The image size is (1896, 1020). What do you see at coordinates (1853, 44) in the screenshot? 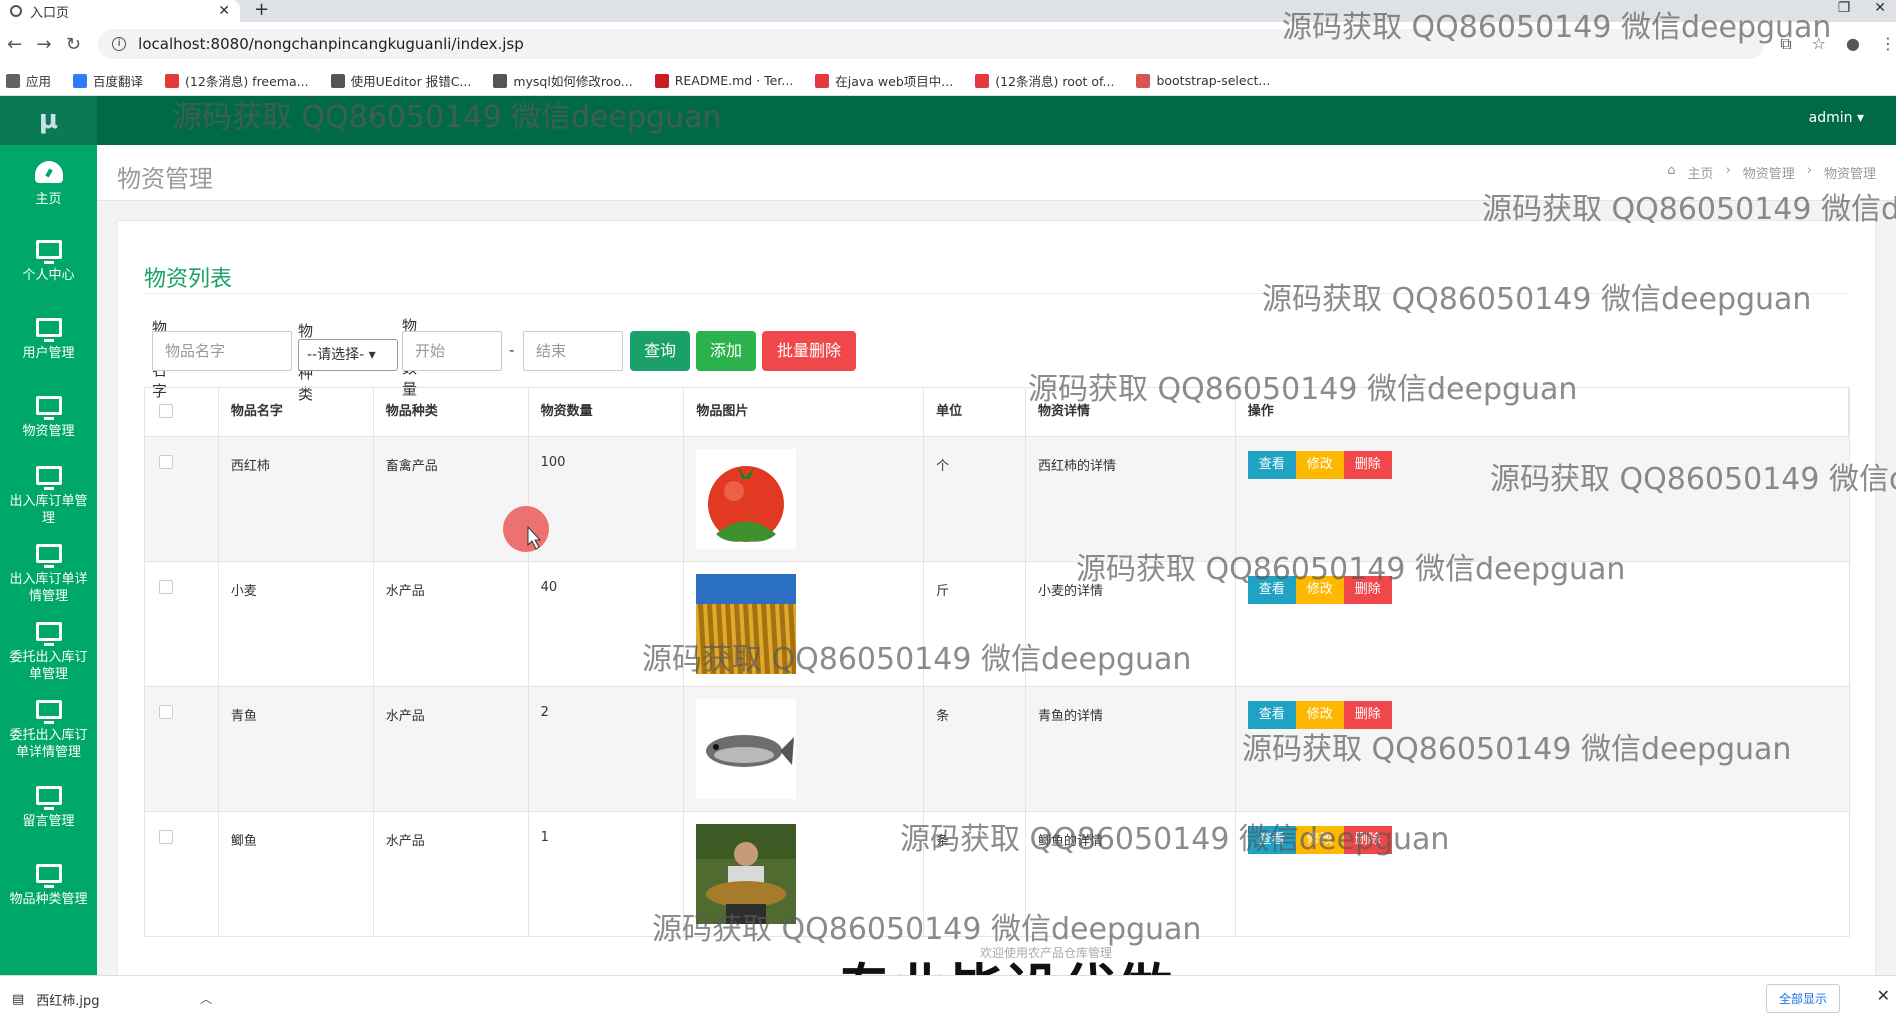
I see `account-icon: ●` at bounding box center [1853, 44].